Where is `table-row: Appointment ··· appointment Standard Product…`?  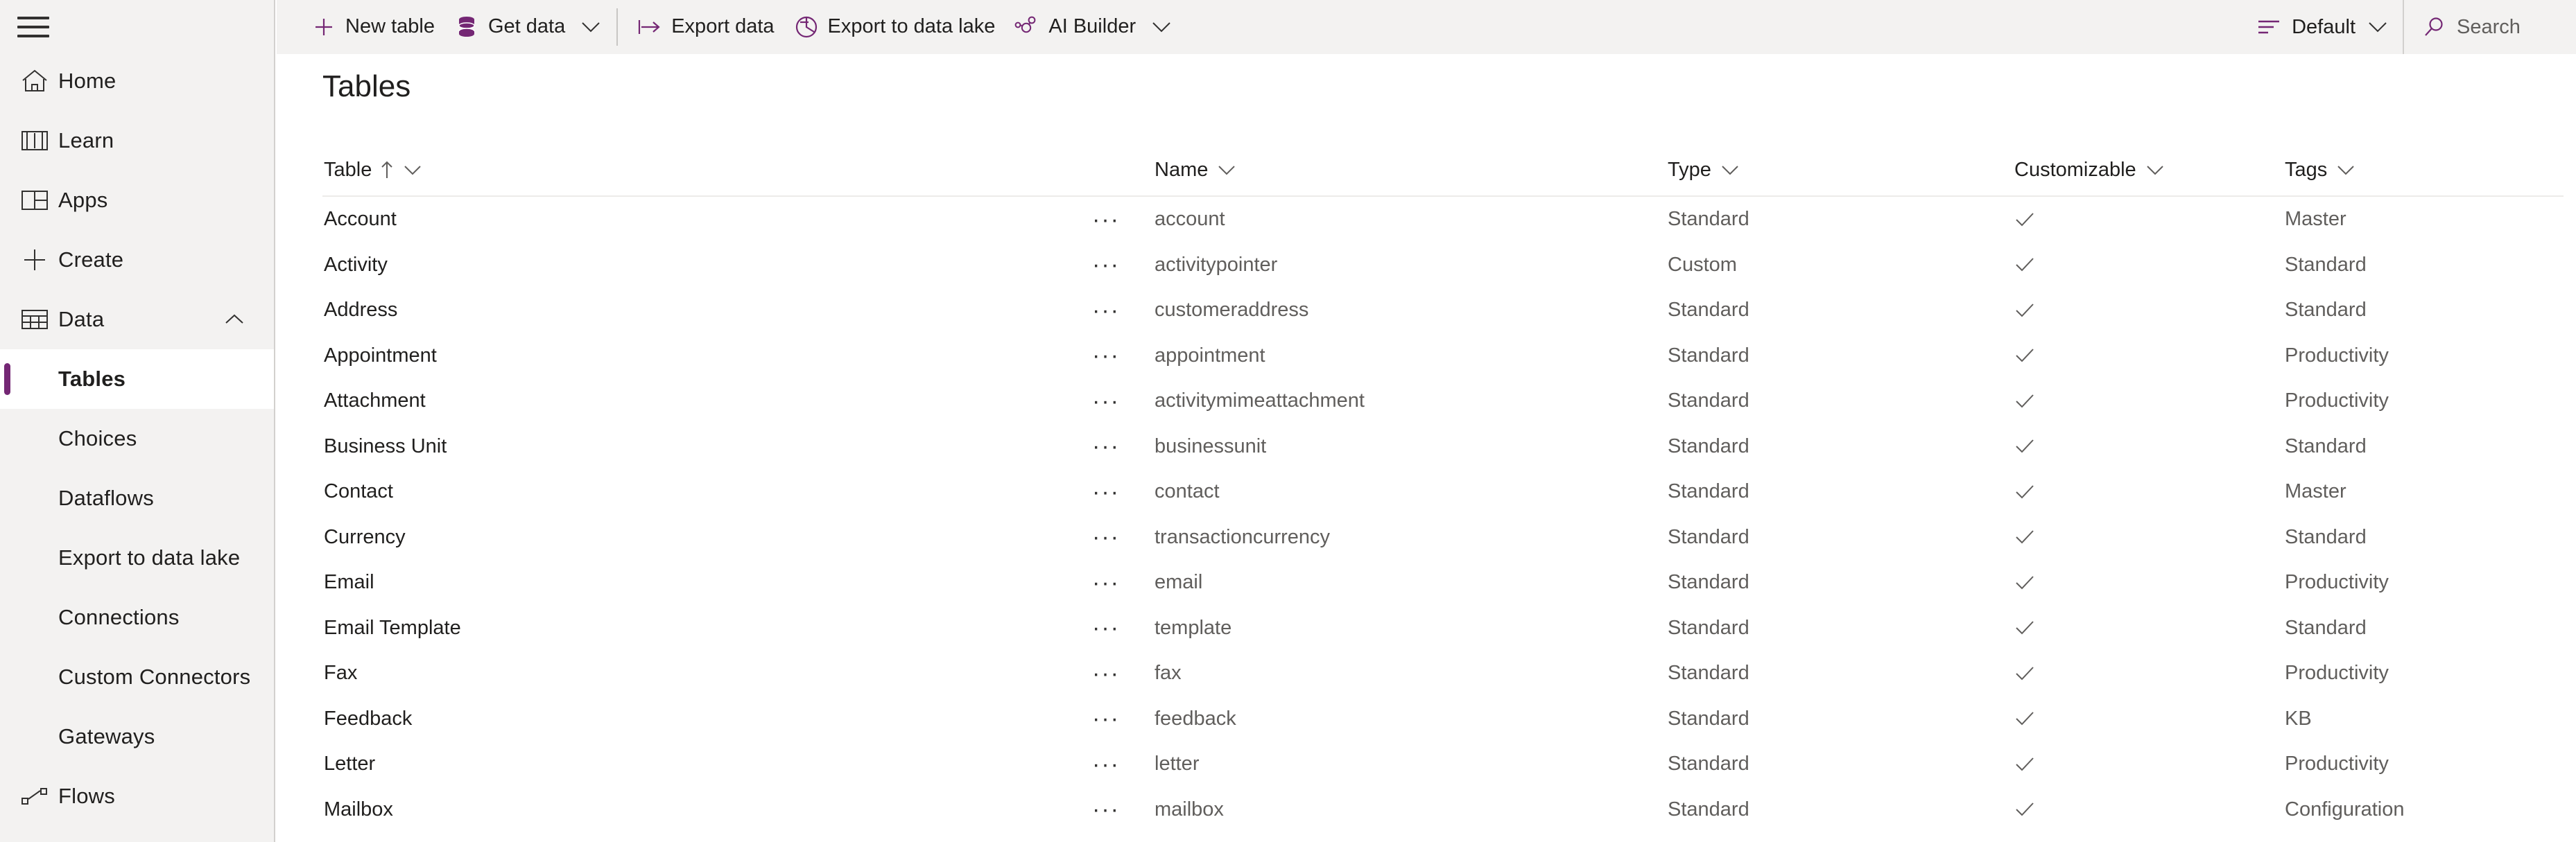
table-row: Appointment ··· appointment Standard Product… is located at coordinates (1443, 356).